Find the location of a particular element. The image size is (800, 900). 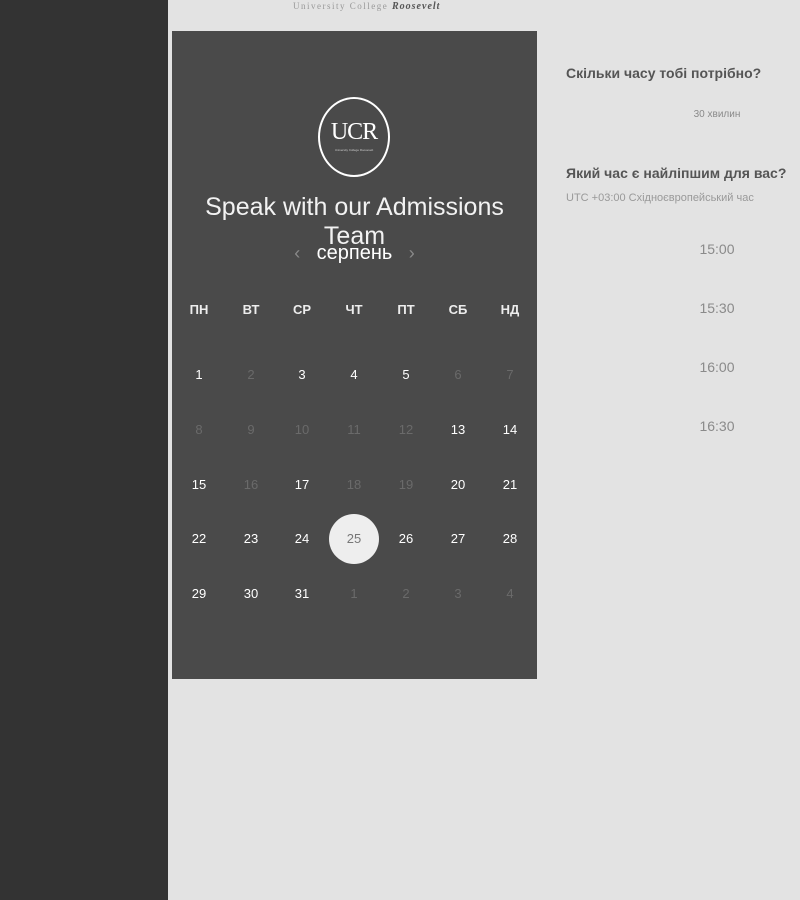

calendar-day: 23 is located at coordinates (251, 539).